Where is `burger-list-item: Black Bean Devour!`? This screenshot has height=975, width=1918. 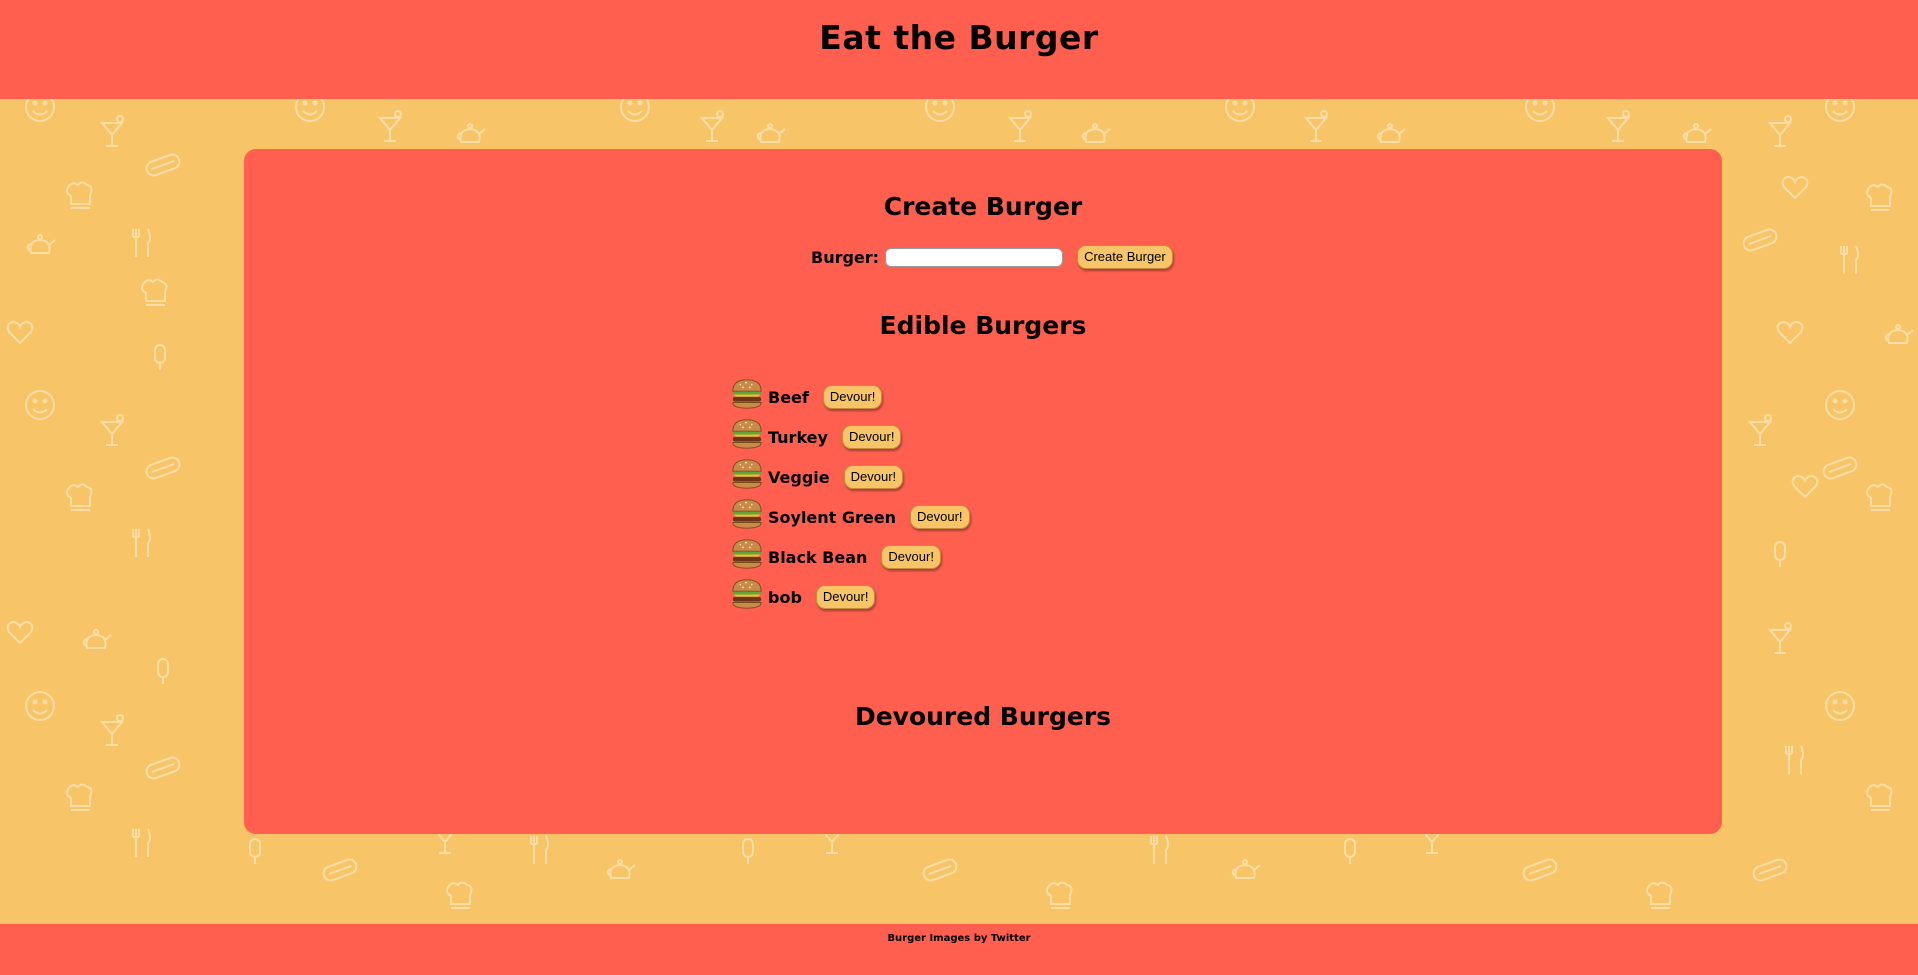 burger-list-item: Black Bean Devour! is located at coordinates (850, 557).